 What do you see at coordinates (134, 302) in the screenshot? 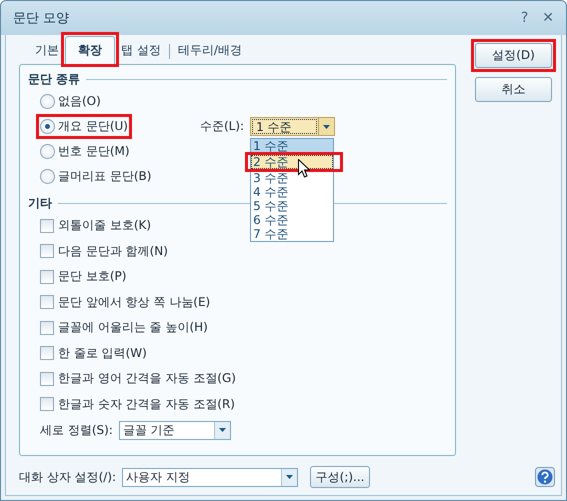
I see `option-label: 문단 앞에서 항상 쪽 나눔(E)` at bounding box center [134, 302].